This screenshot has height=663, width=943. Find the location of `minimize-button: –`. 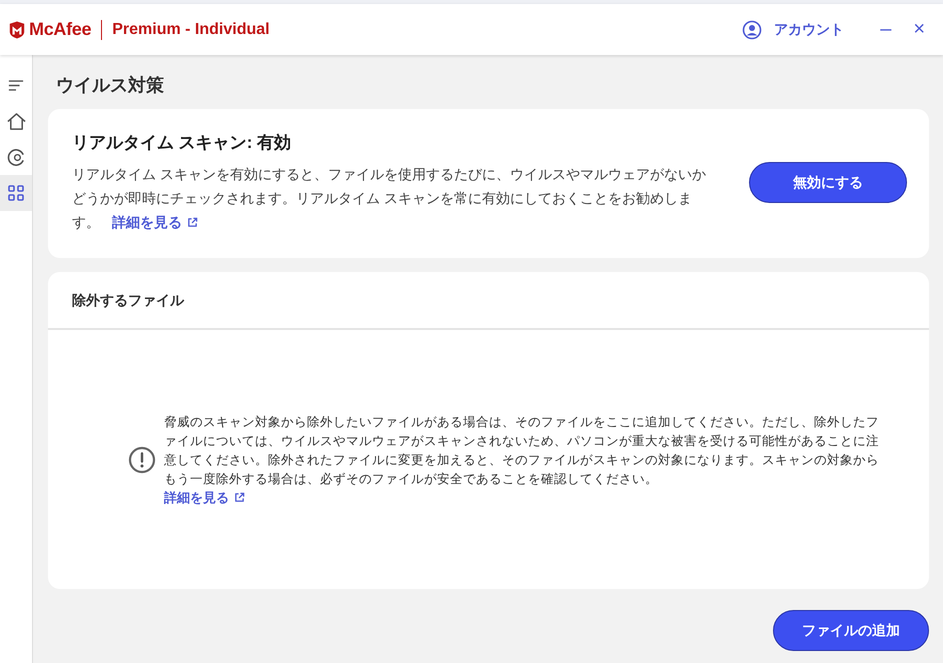

minimize-button: – is located at coordinates (886, 29).